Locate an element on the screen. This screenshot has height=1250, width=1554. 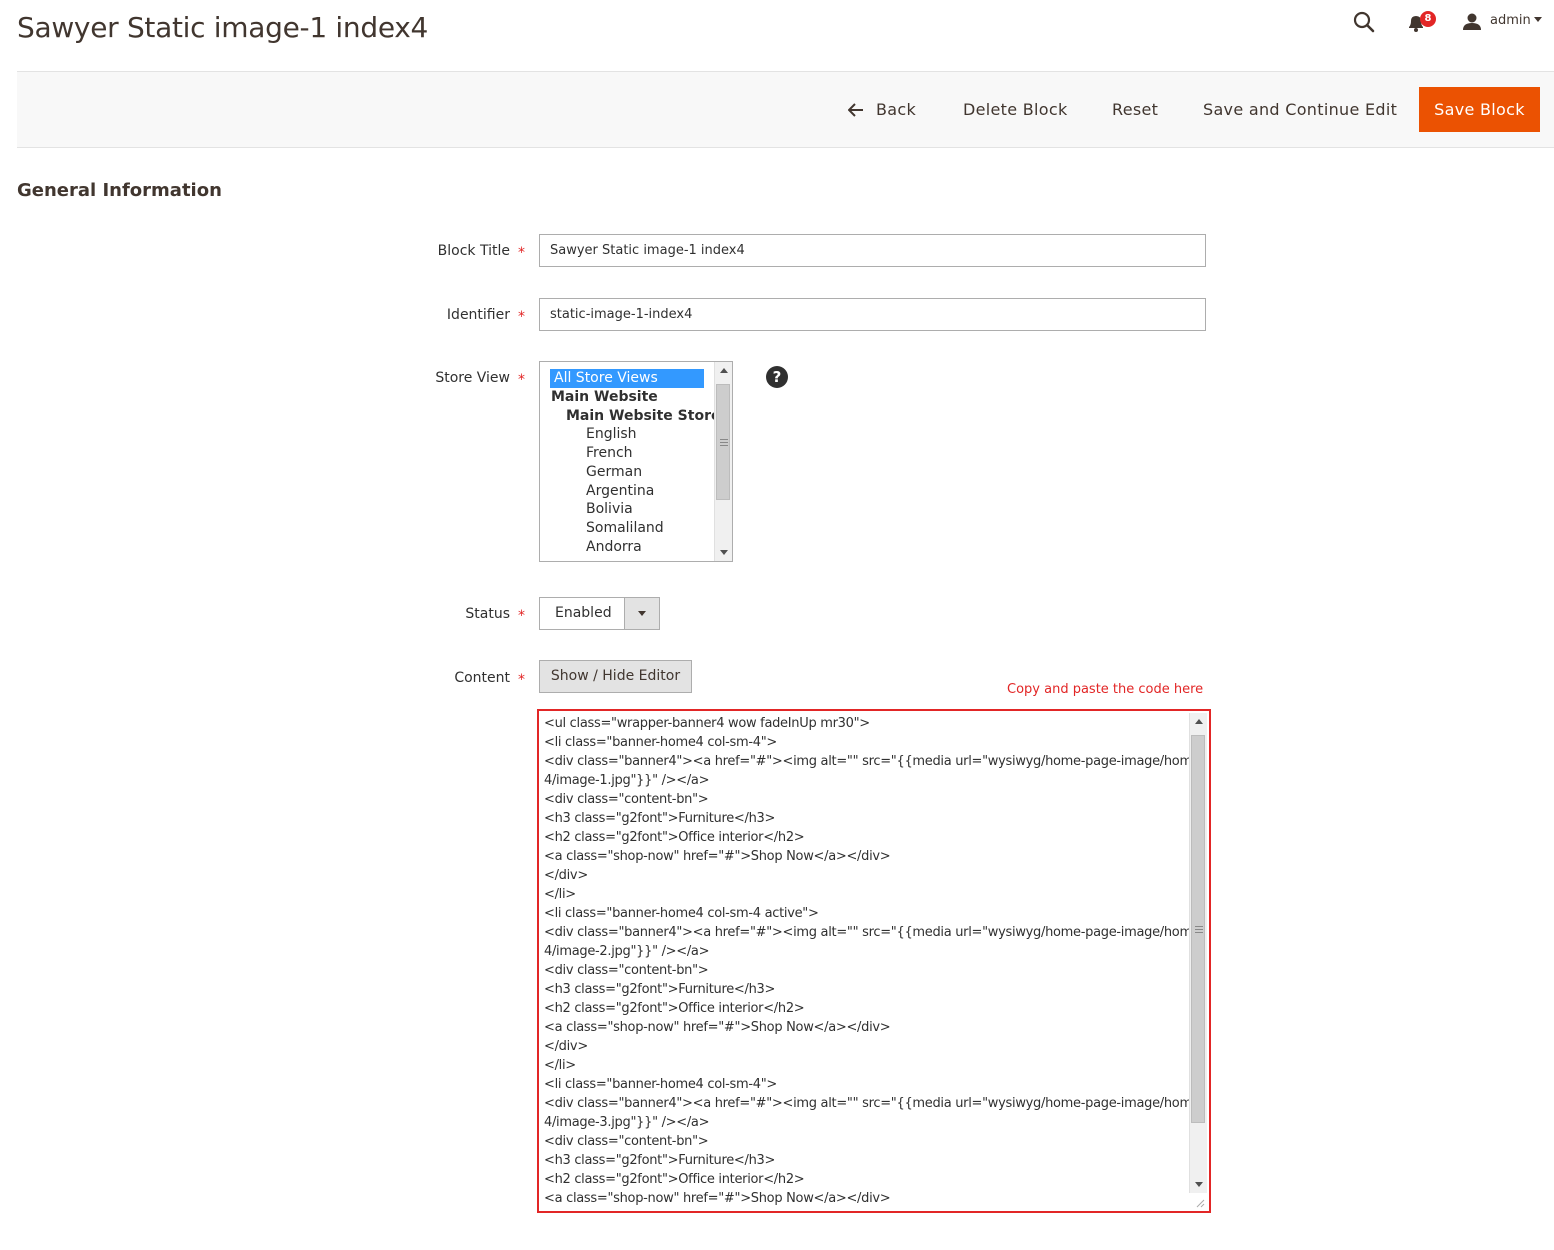
help-icon: ? is located at coordinates (777, 377).